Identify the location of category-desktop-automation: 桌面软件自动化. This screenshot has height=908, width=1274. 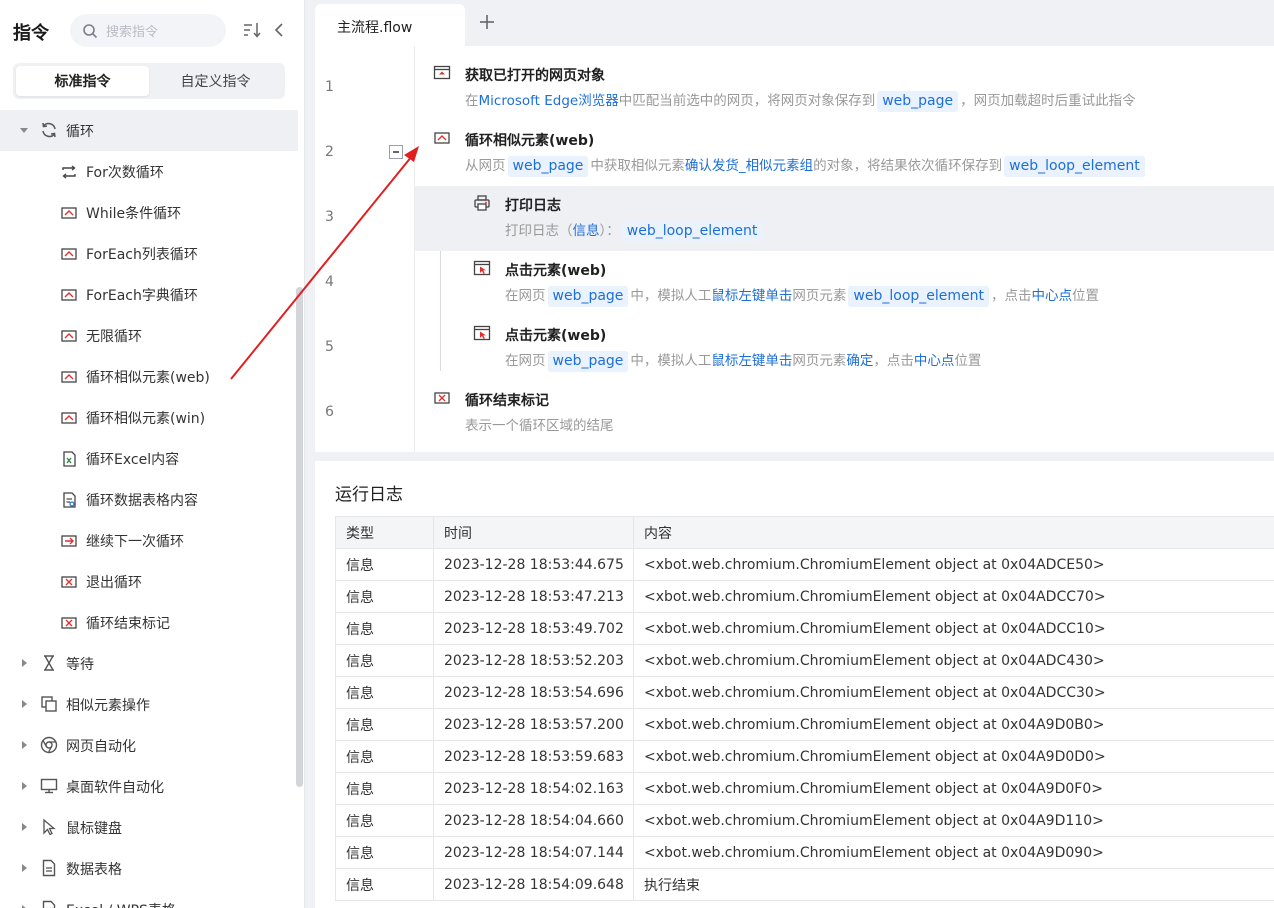
(150, 786).